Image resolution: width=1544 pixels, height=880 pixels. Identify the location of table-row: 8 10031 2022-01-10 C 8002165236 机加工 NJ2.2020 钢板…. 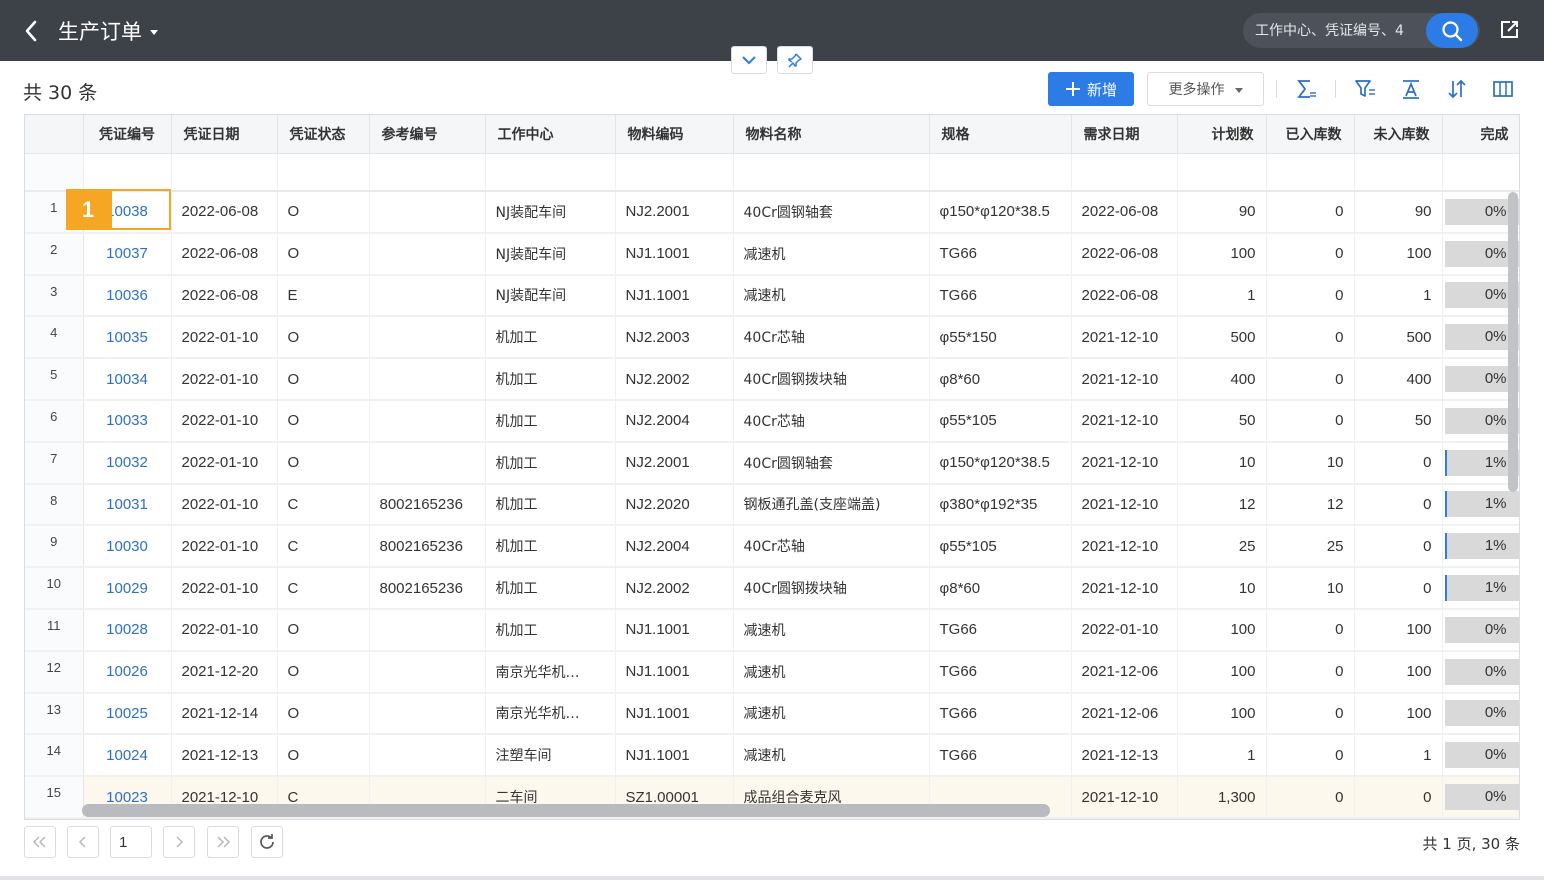
(772, 505).